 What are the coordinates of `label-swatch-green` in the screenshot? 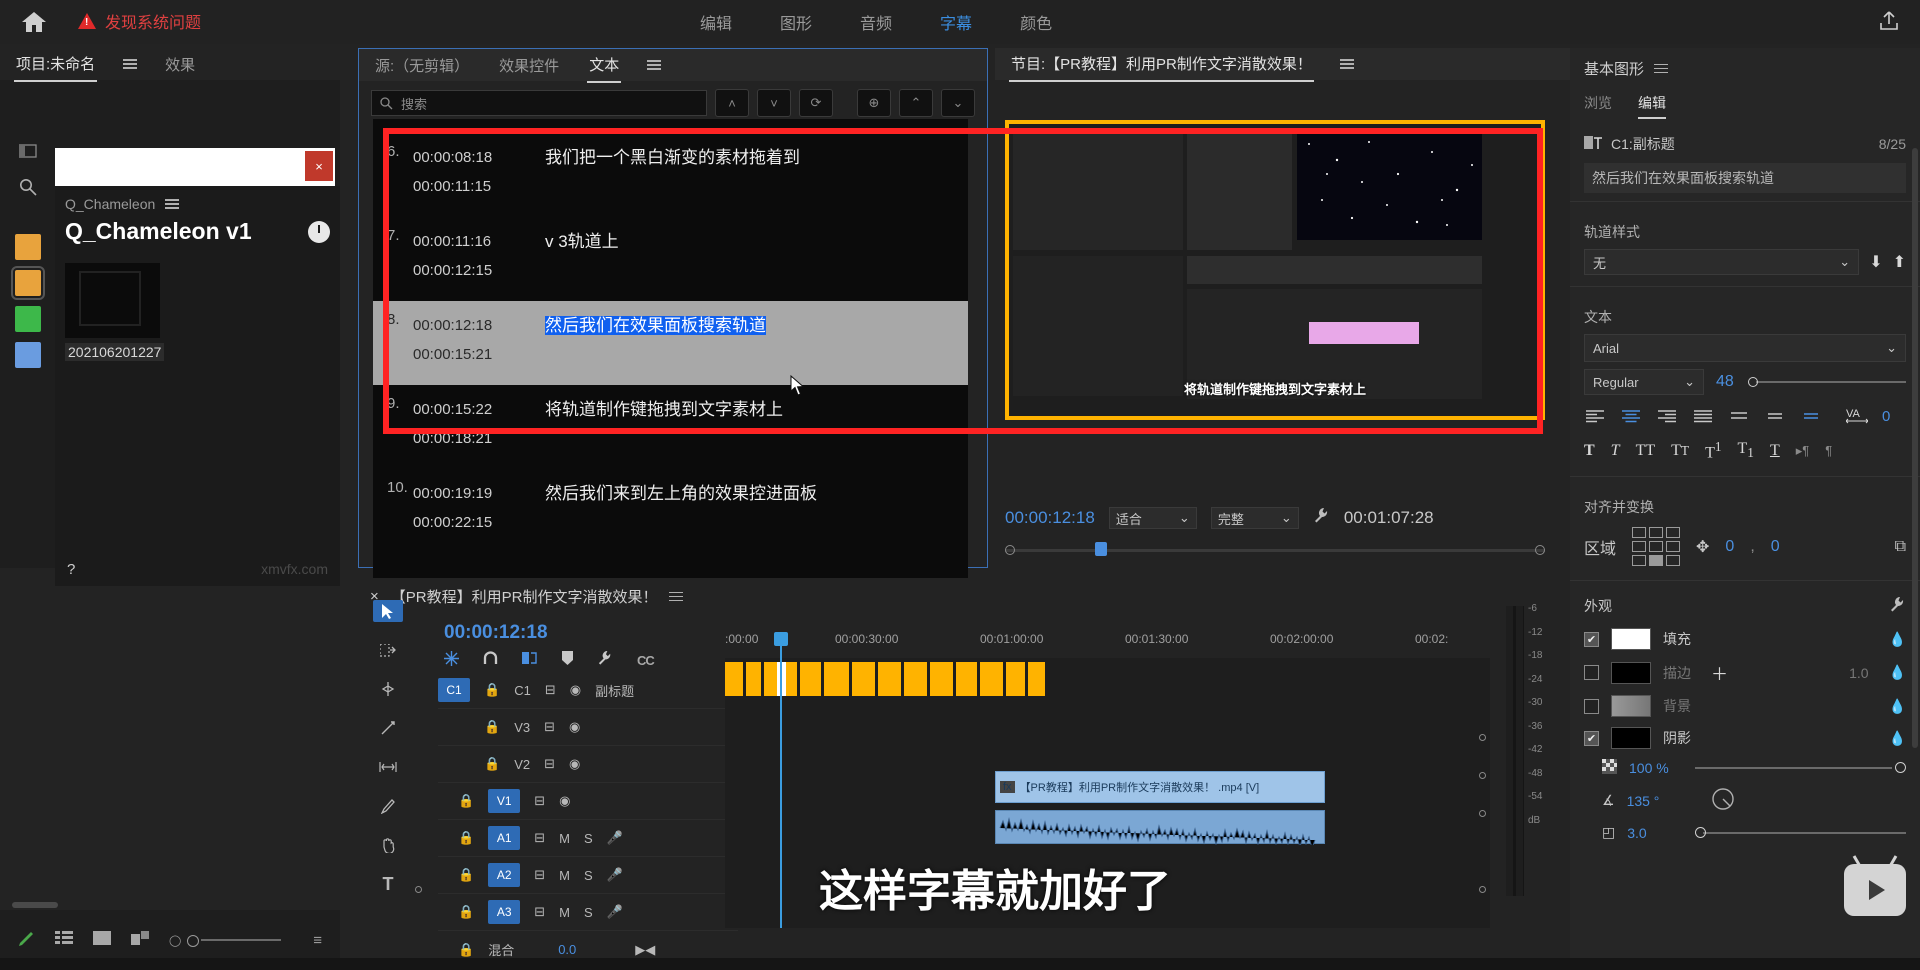 It's located at (28, 319).